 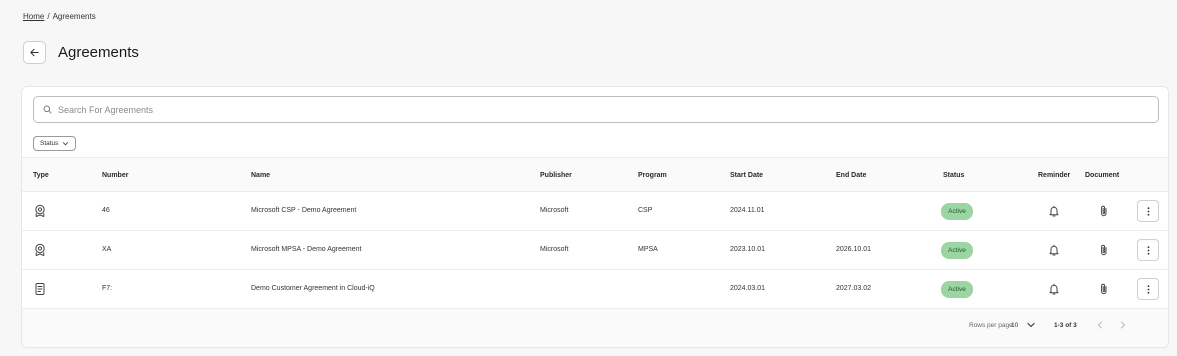 I want to click on status-filter-dropdown: Status, so click(x=55, y=143).